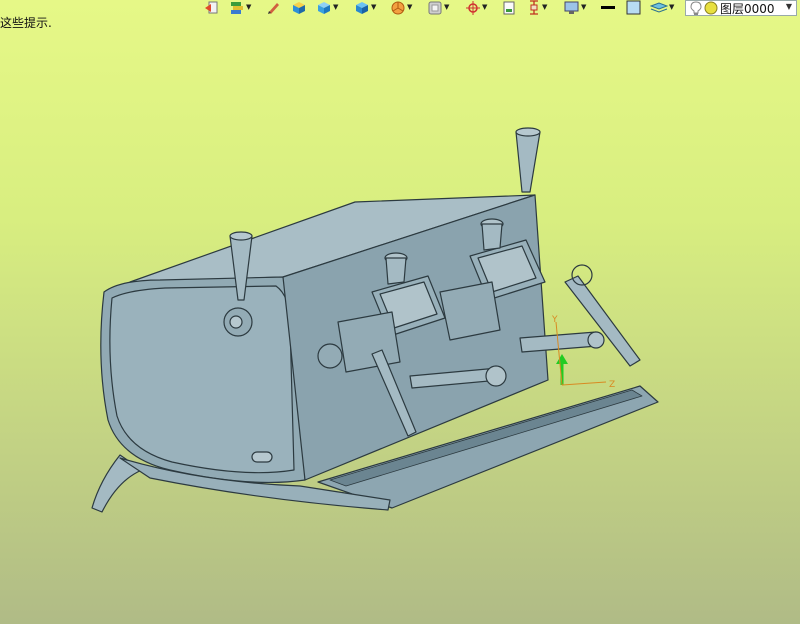 The image size is (800, 624). What do you see at coordinates (562, 359) in the screenshot?
I see `axis-y-arrow` at bounding box center [562, 359].